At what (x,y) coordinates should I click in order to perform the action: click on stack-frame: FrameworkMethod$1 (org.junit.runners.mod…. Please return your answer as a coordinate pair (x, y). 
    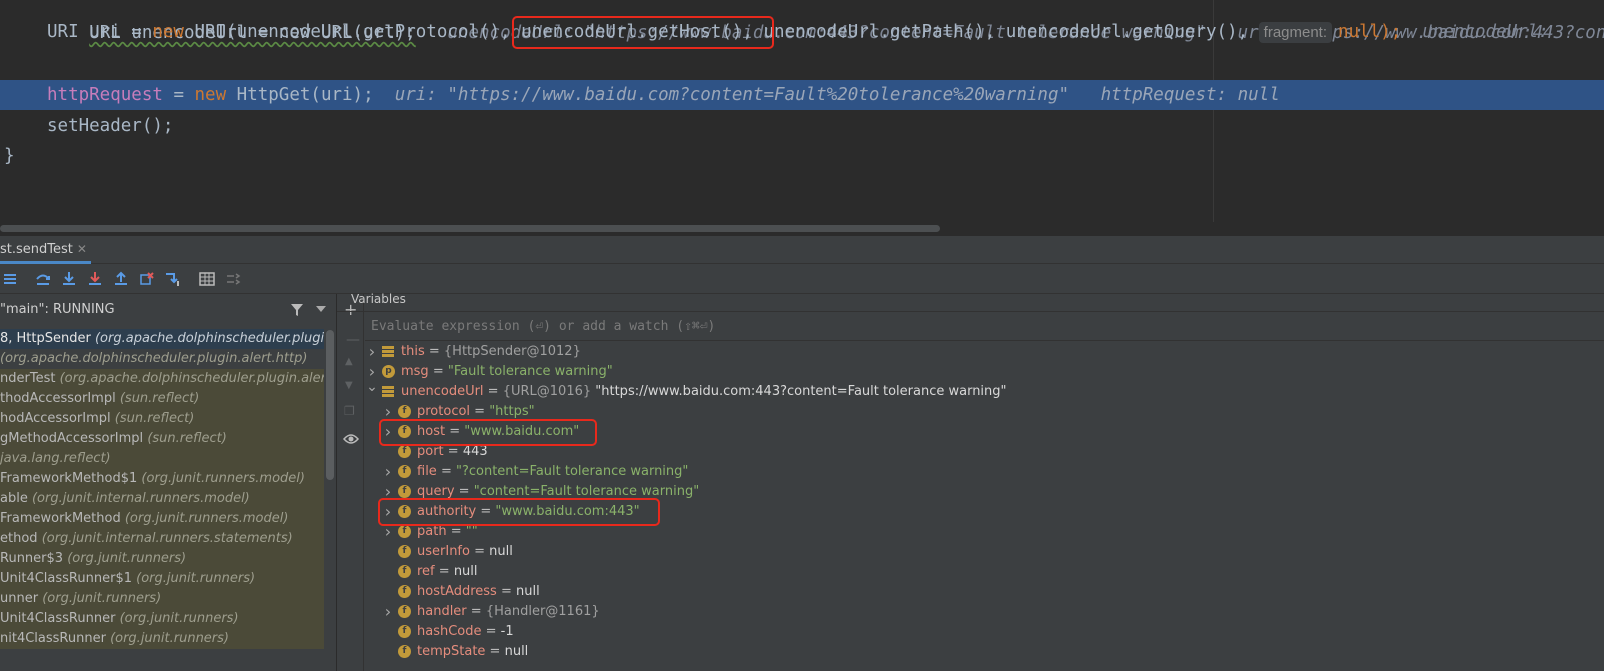
    Looking at the image, I should click on (162, 479).